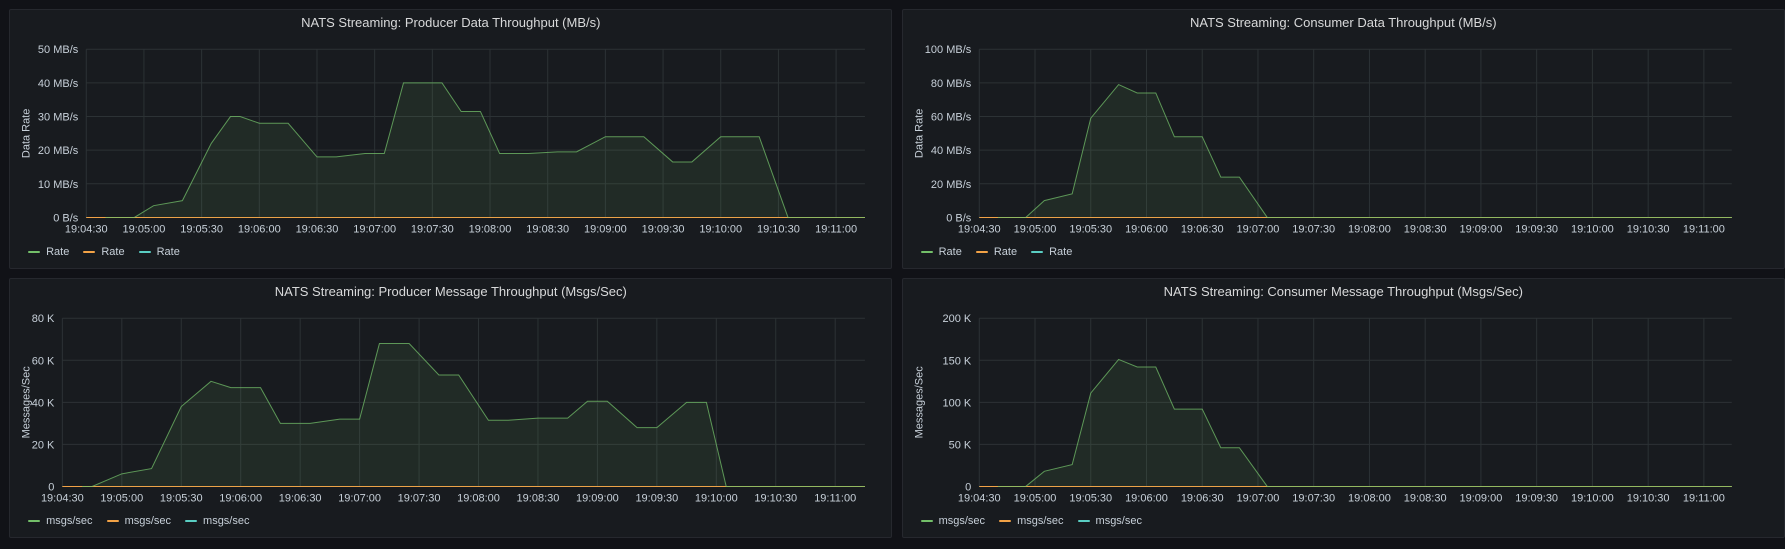 The width and height of the screenshot is (1785, 549). I want to click on y-tick-label: 20 K, so click(43, 445).